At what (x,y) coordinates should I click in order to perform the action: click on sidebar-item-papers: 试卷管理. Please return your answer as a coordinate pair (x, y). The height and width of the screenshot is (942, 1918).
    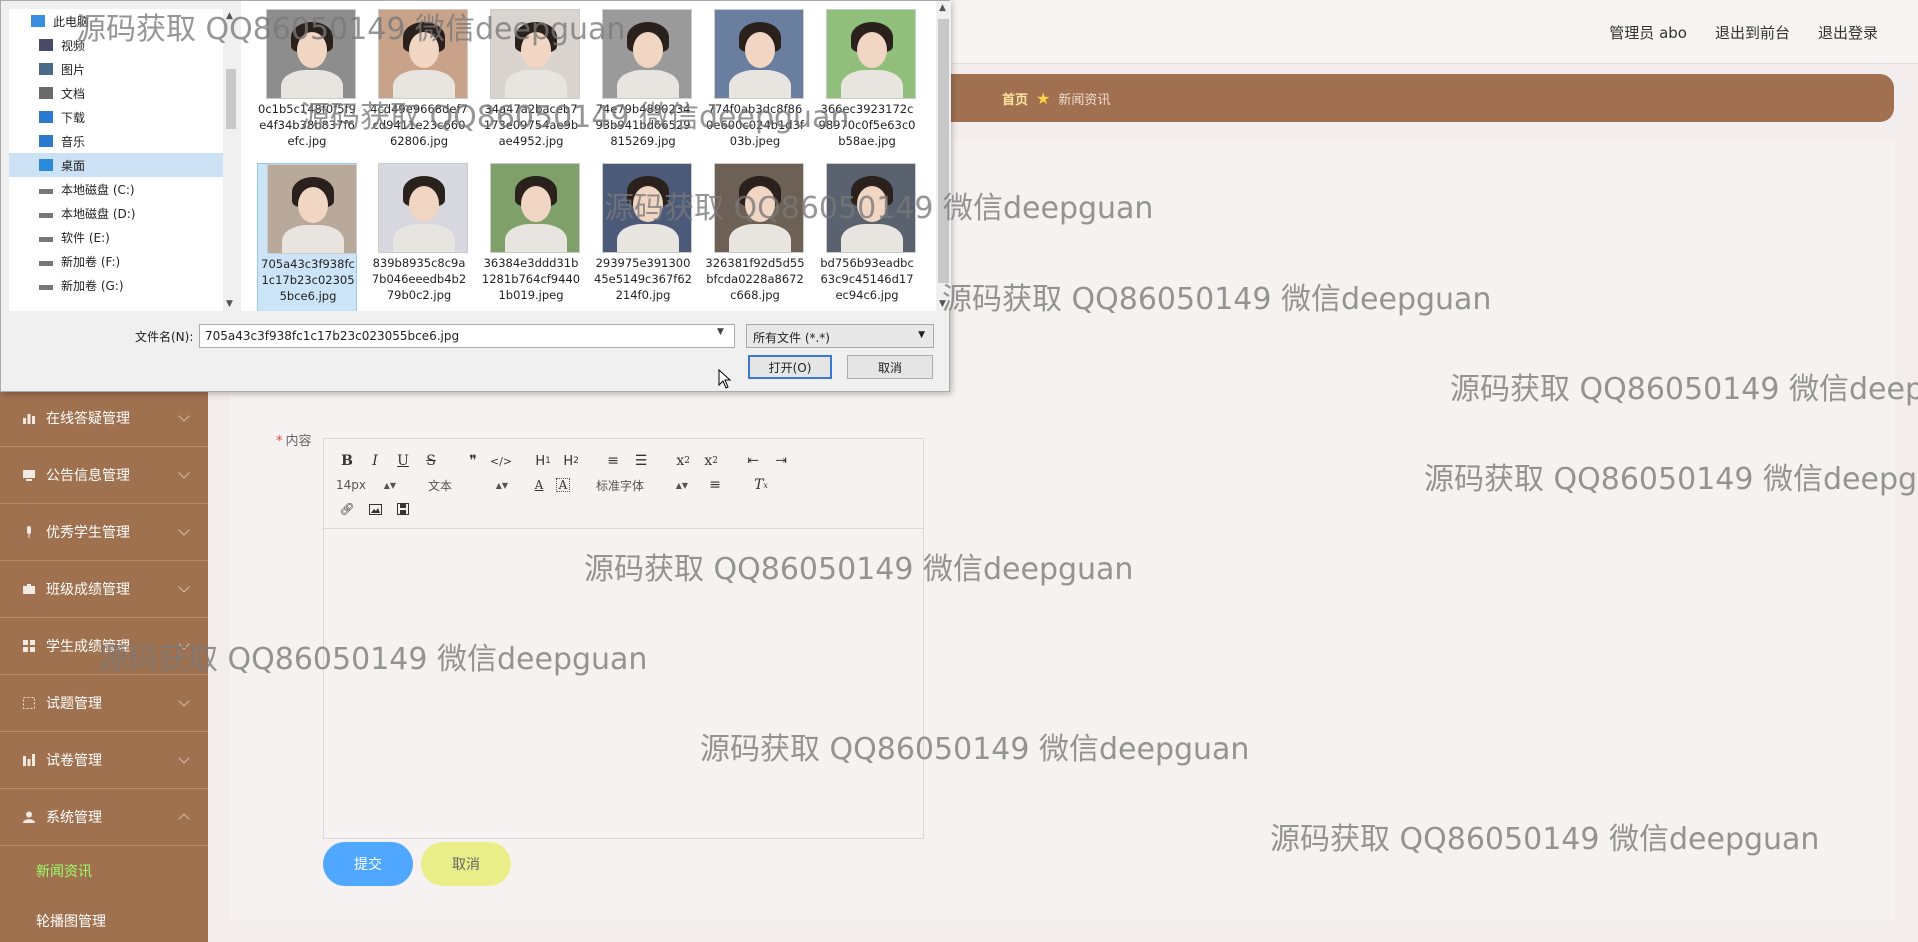
    Looking at the image, I should click on (104, 760).